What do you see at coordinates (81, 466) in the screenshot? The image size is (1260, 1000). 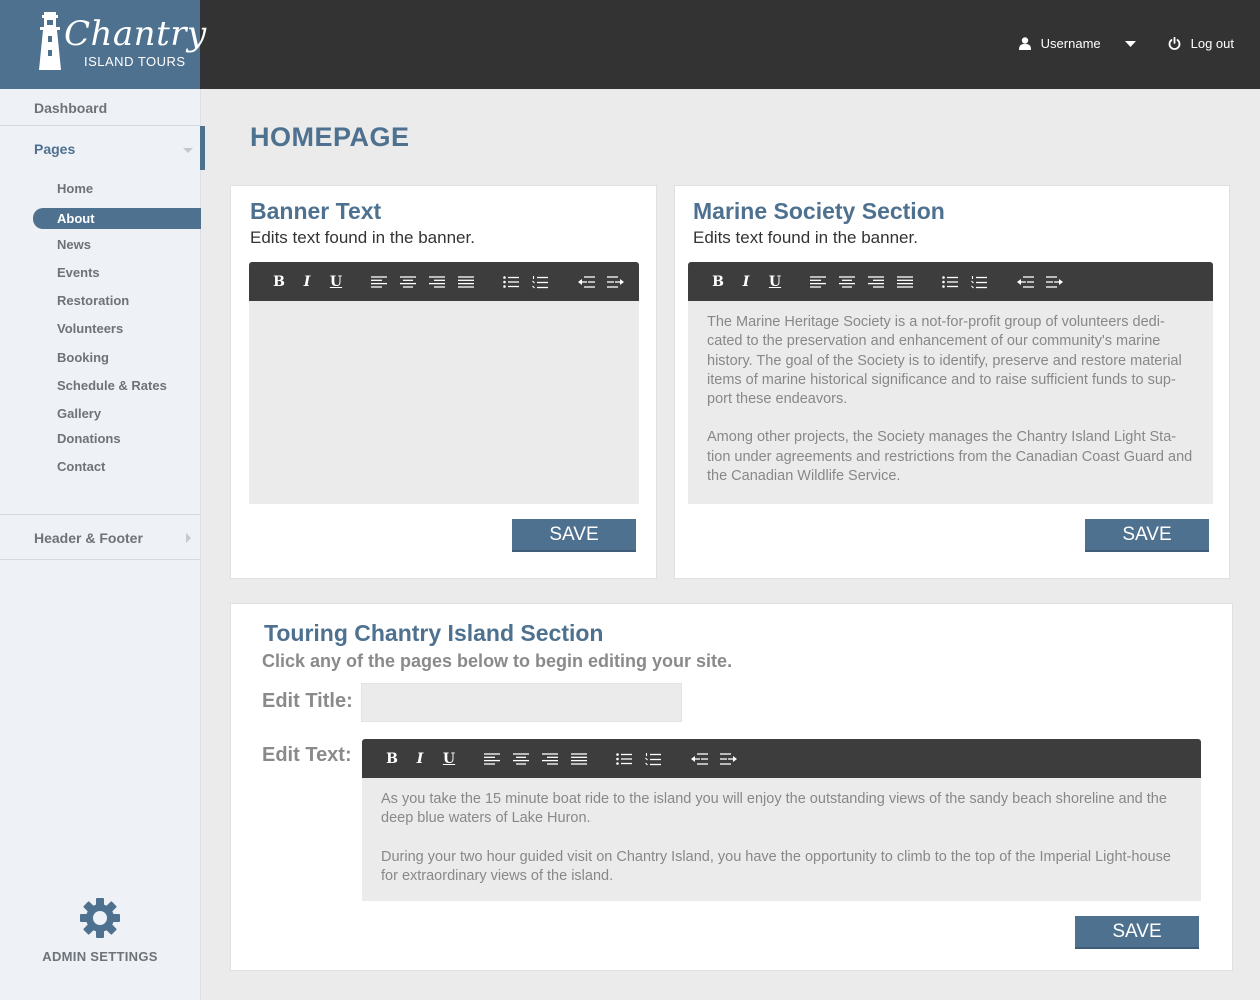 I see `sidebar-subitem-contact: Contact` at bounding box center [81, 466].